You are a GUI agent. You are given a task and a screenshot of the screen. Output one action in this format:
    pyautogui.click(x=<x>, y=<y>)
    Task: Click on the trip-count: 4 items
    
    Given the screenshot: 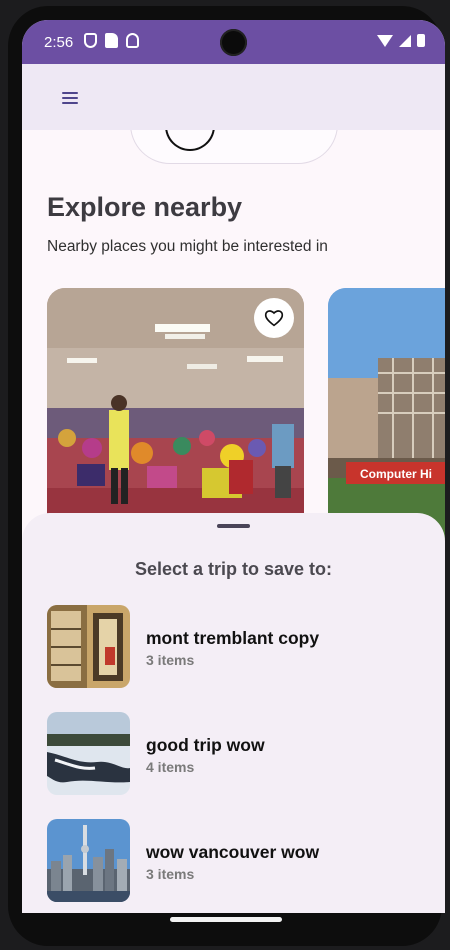 What is the action you would take?
    pyautogui.click(x=170, y=767)
    